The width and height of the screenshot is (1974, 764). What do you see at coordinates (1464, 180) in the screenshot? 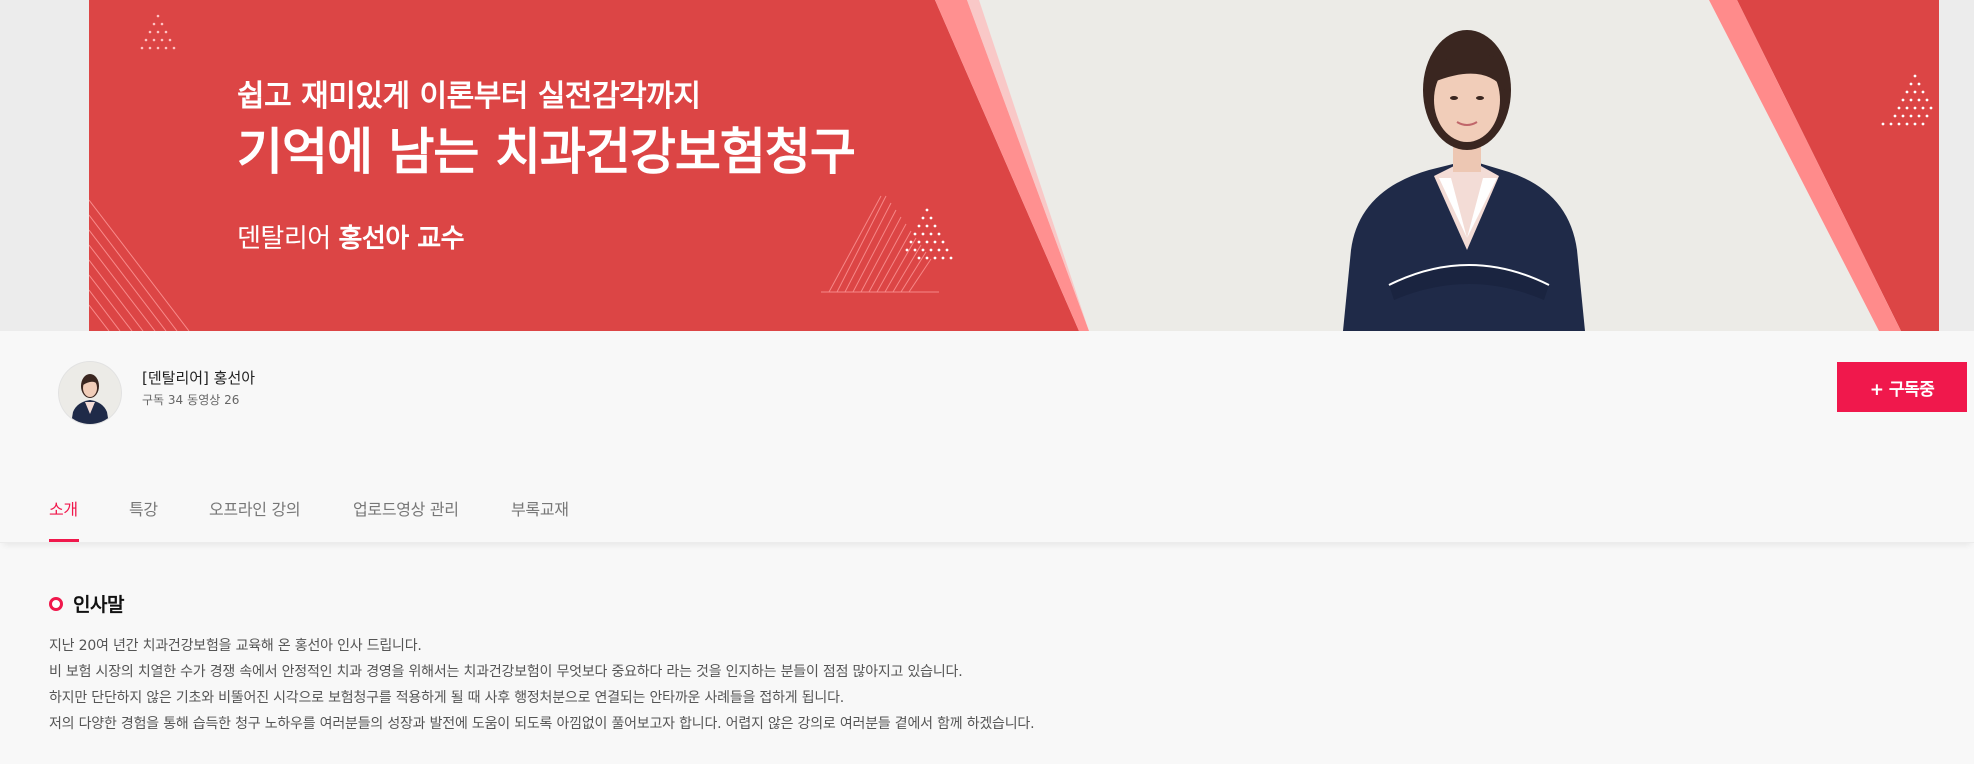
I see `professor-photo` at bounding box center [1464, 180].